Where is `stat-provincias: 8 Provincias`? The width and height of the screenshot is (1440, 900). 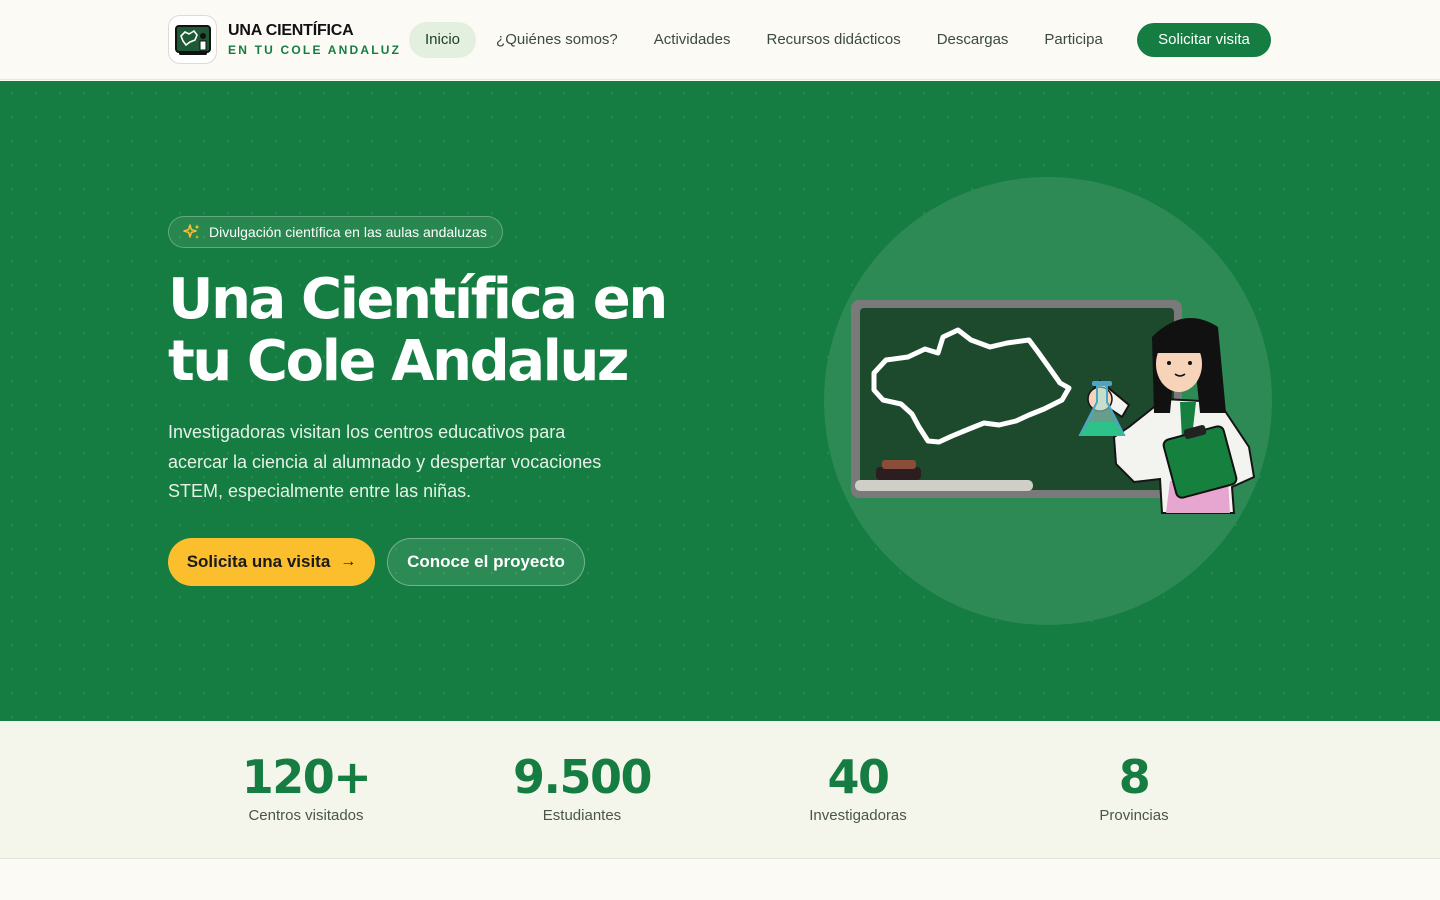
stat-provincias: 8 Provincias is located at coordinates (1134, 786).